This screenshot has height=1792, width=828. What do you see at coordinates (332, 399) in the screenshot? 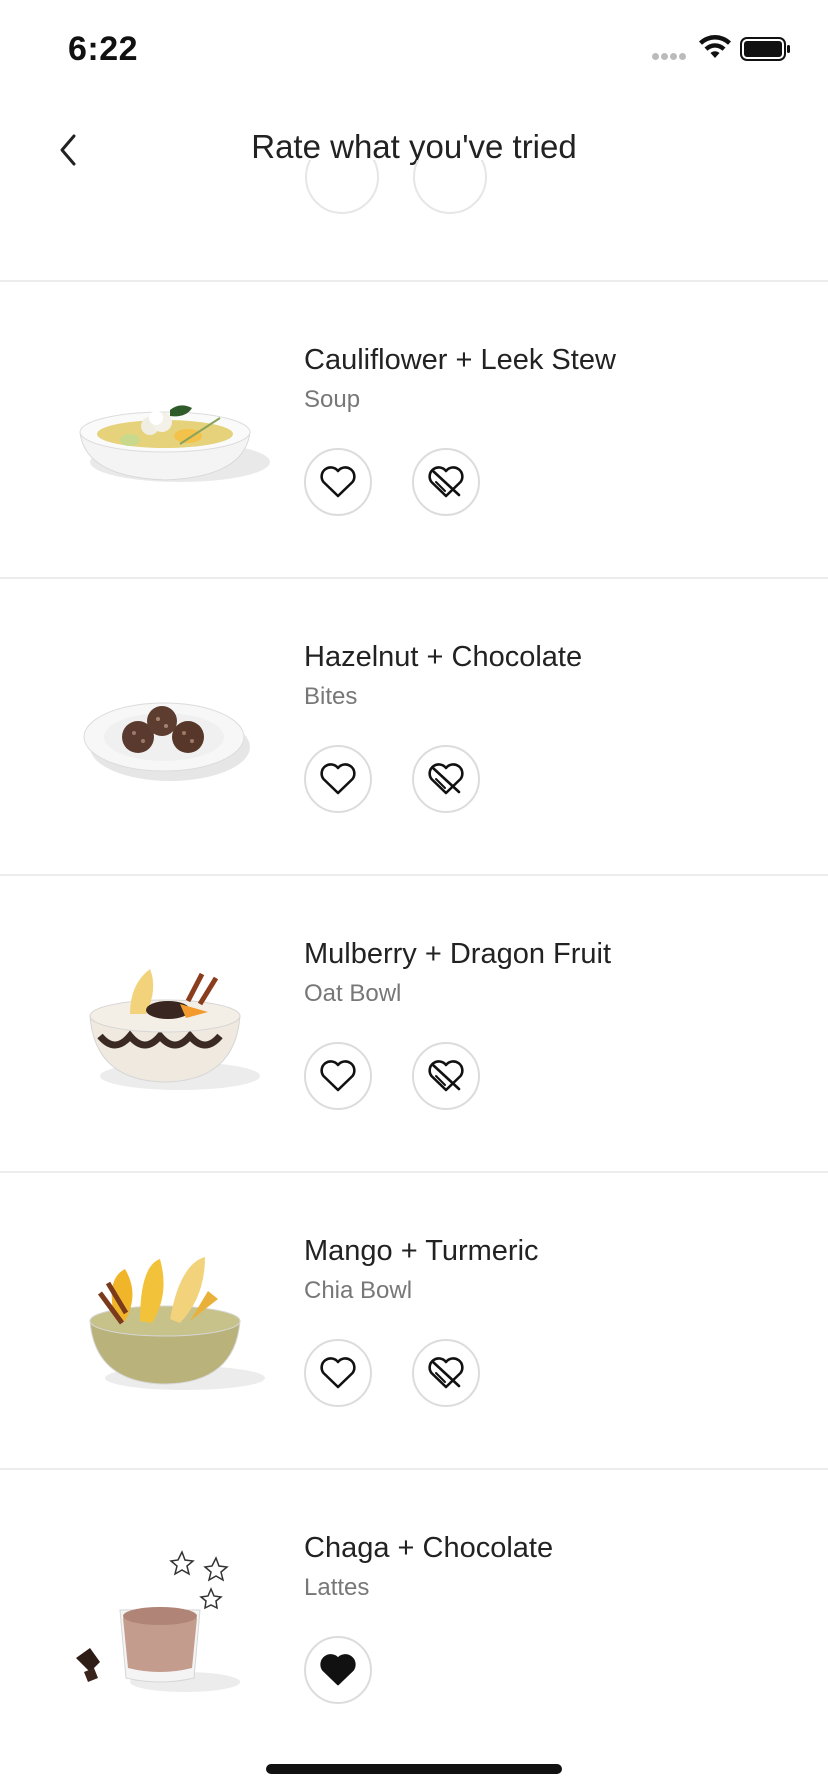
I see `item-category: Soup` at bounding box center [332, 399].